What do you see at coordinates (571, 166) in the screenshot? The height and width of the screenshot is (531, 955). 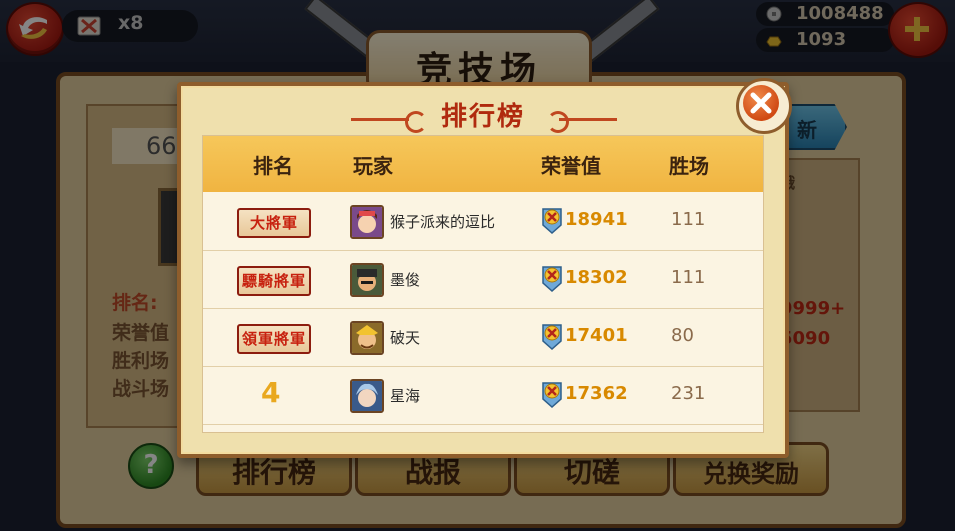 I see `header-honor: 荣誉值` at bounding box center [571, 166].